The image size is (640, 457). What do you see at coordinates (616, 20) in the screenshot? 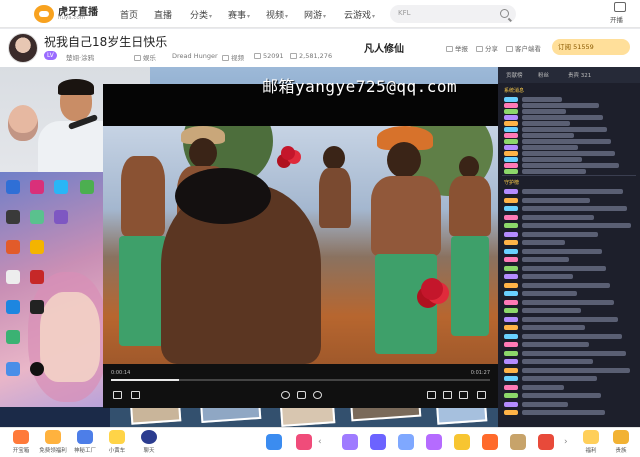
I see `broadcast-label: 开播` at bounding box center [616, 20].